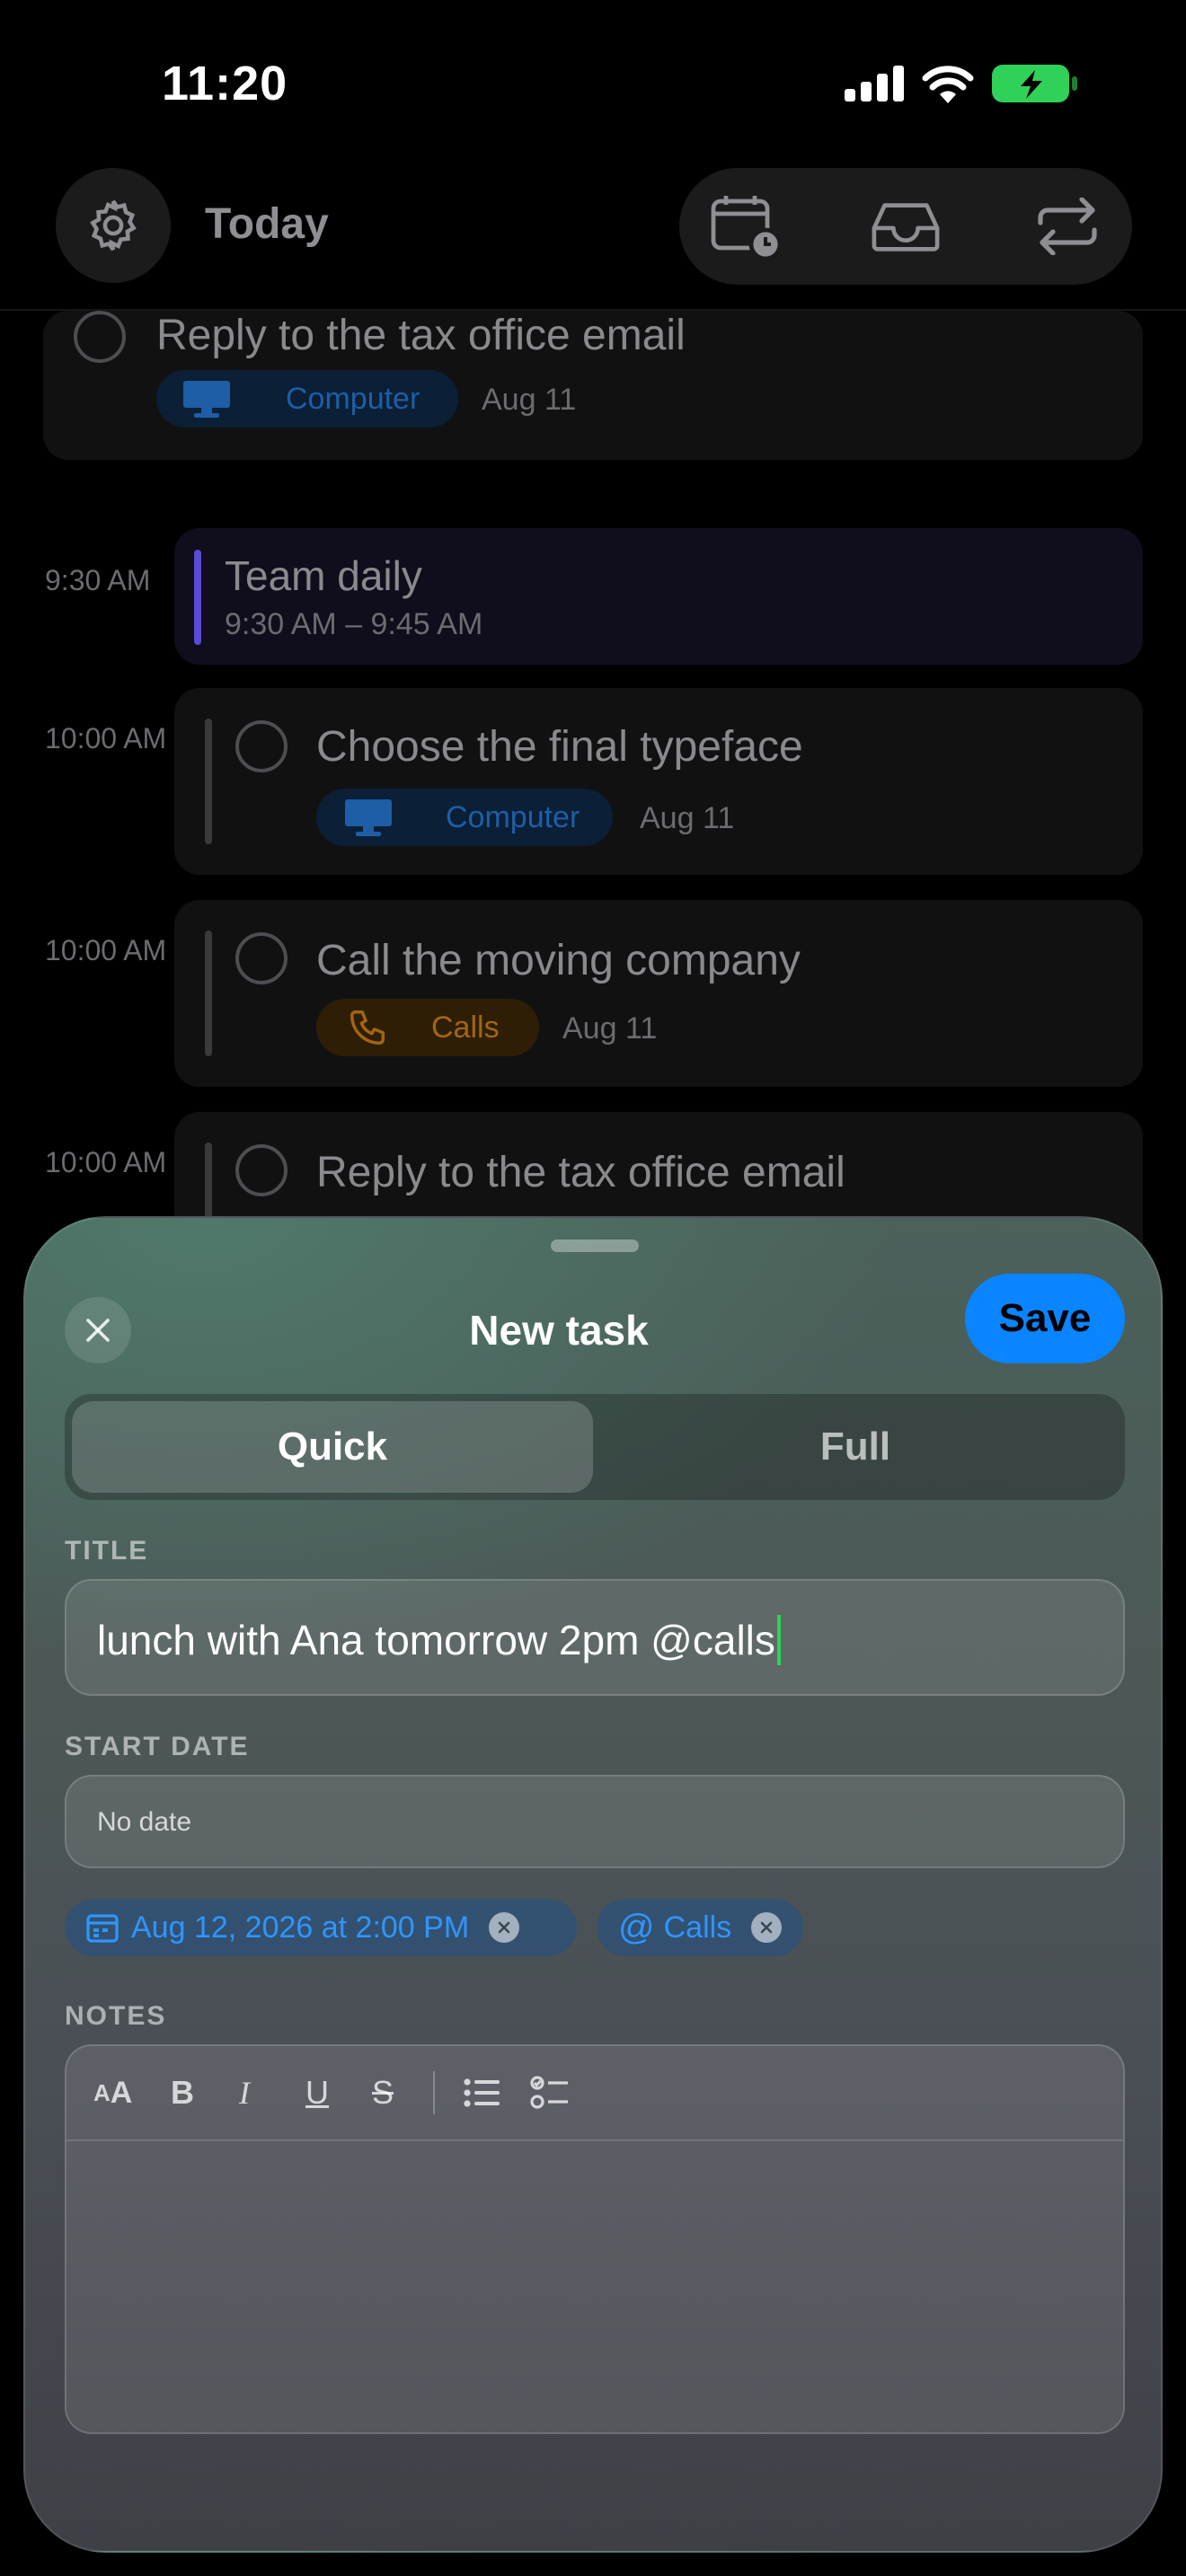  Describe the element at coordinates (197, 597) in the screenshot. I see `event-color-bar` at that location.